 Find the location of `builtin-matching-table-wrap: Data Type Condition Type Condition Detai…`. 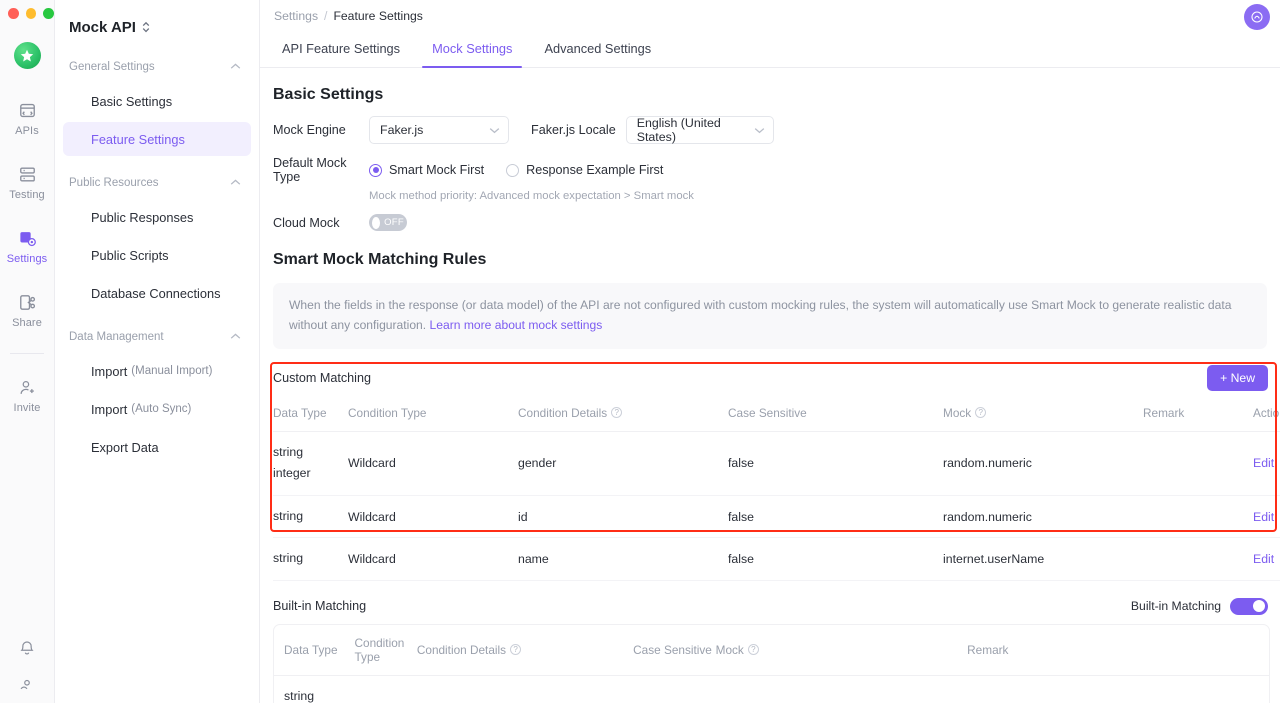

builtin-matching-table-wrap: Data Type Condition Type Condition Detai… is located at coordinates (771, 663).